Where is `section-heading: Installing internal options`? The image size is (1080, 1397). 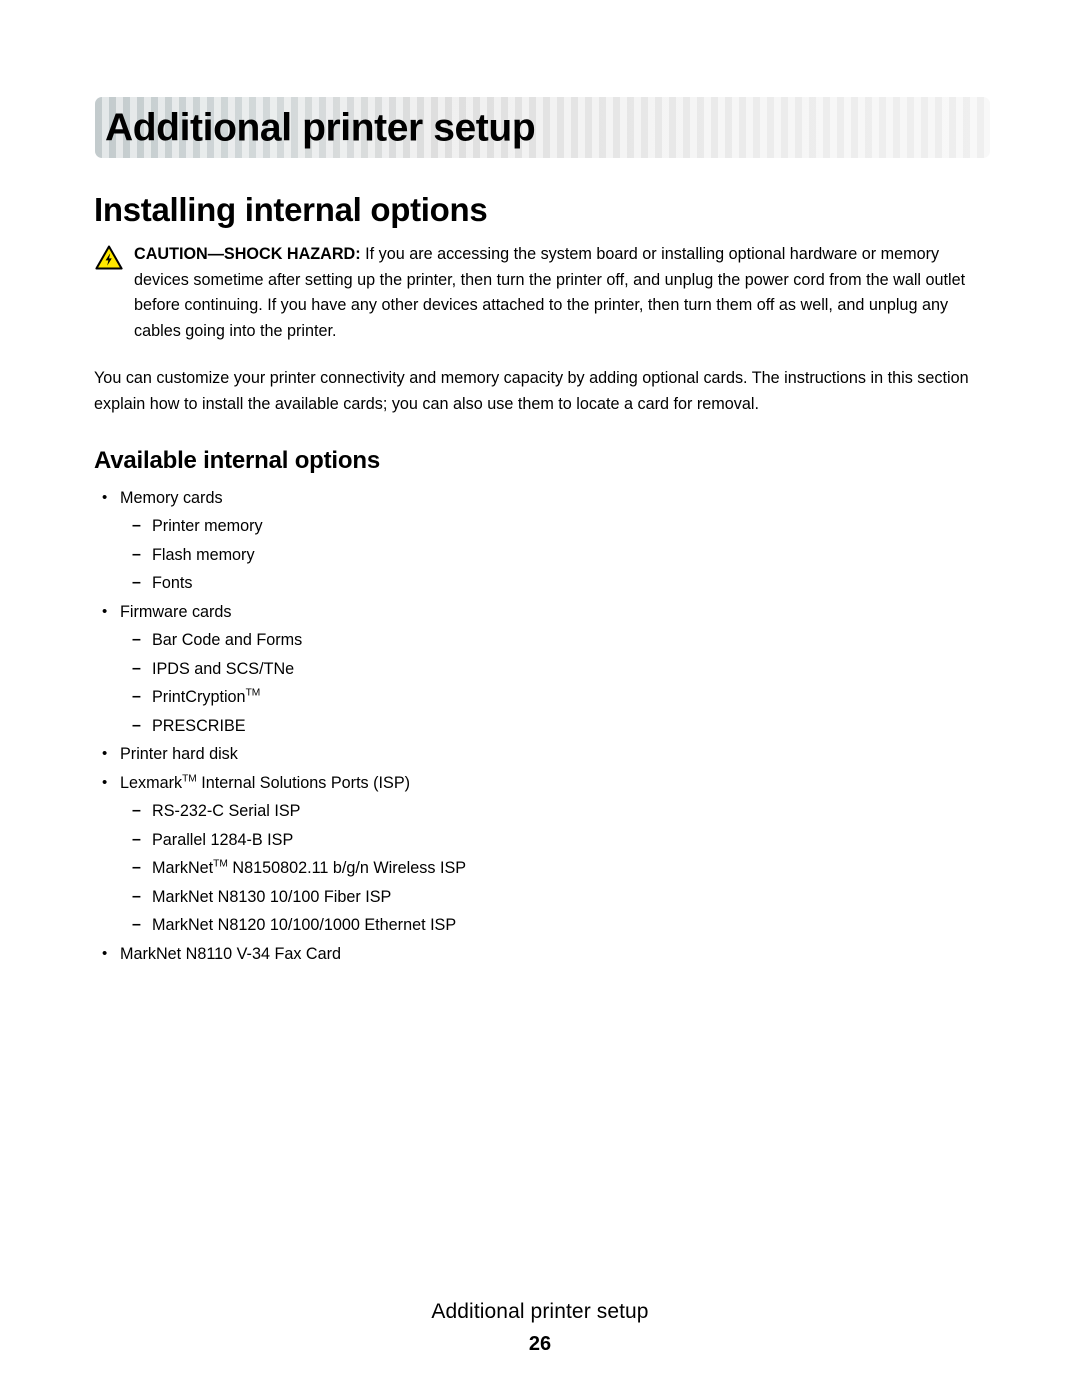 section-heading: Installing internal options is located at coordinates (291, 209).